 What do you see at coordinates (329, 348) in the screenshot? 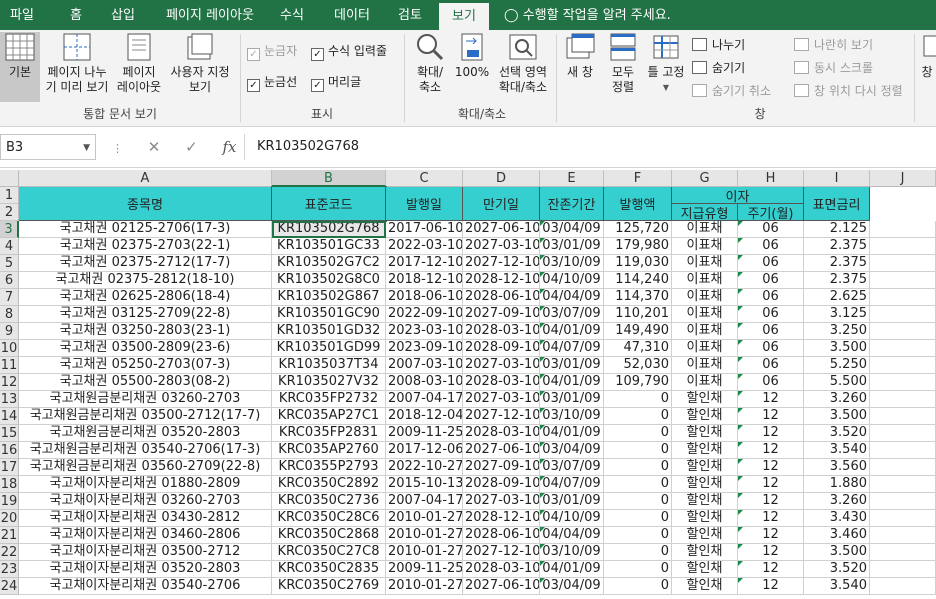
I see `cell-b: KR103501GD99` at bounding box center [329, 348].